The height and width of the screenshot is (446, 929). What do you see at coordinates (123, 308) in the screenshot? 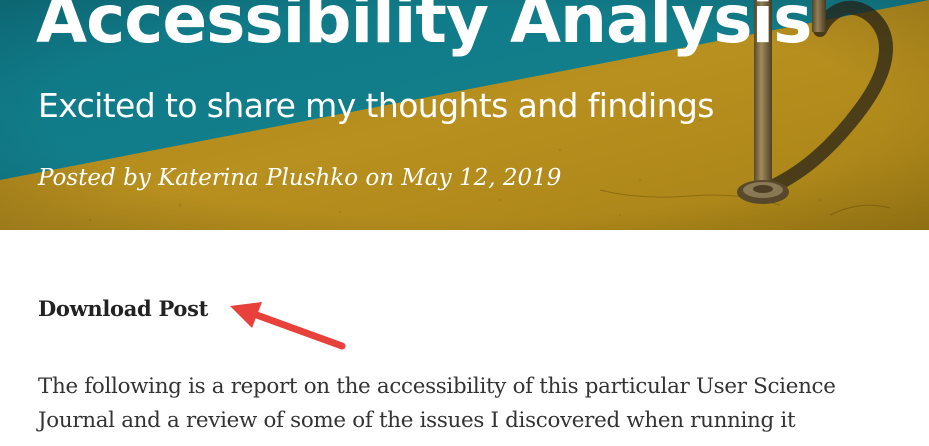
I see `download-post-link: Download Post` at bounding box center [123, 308].